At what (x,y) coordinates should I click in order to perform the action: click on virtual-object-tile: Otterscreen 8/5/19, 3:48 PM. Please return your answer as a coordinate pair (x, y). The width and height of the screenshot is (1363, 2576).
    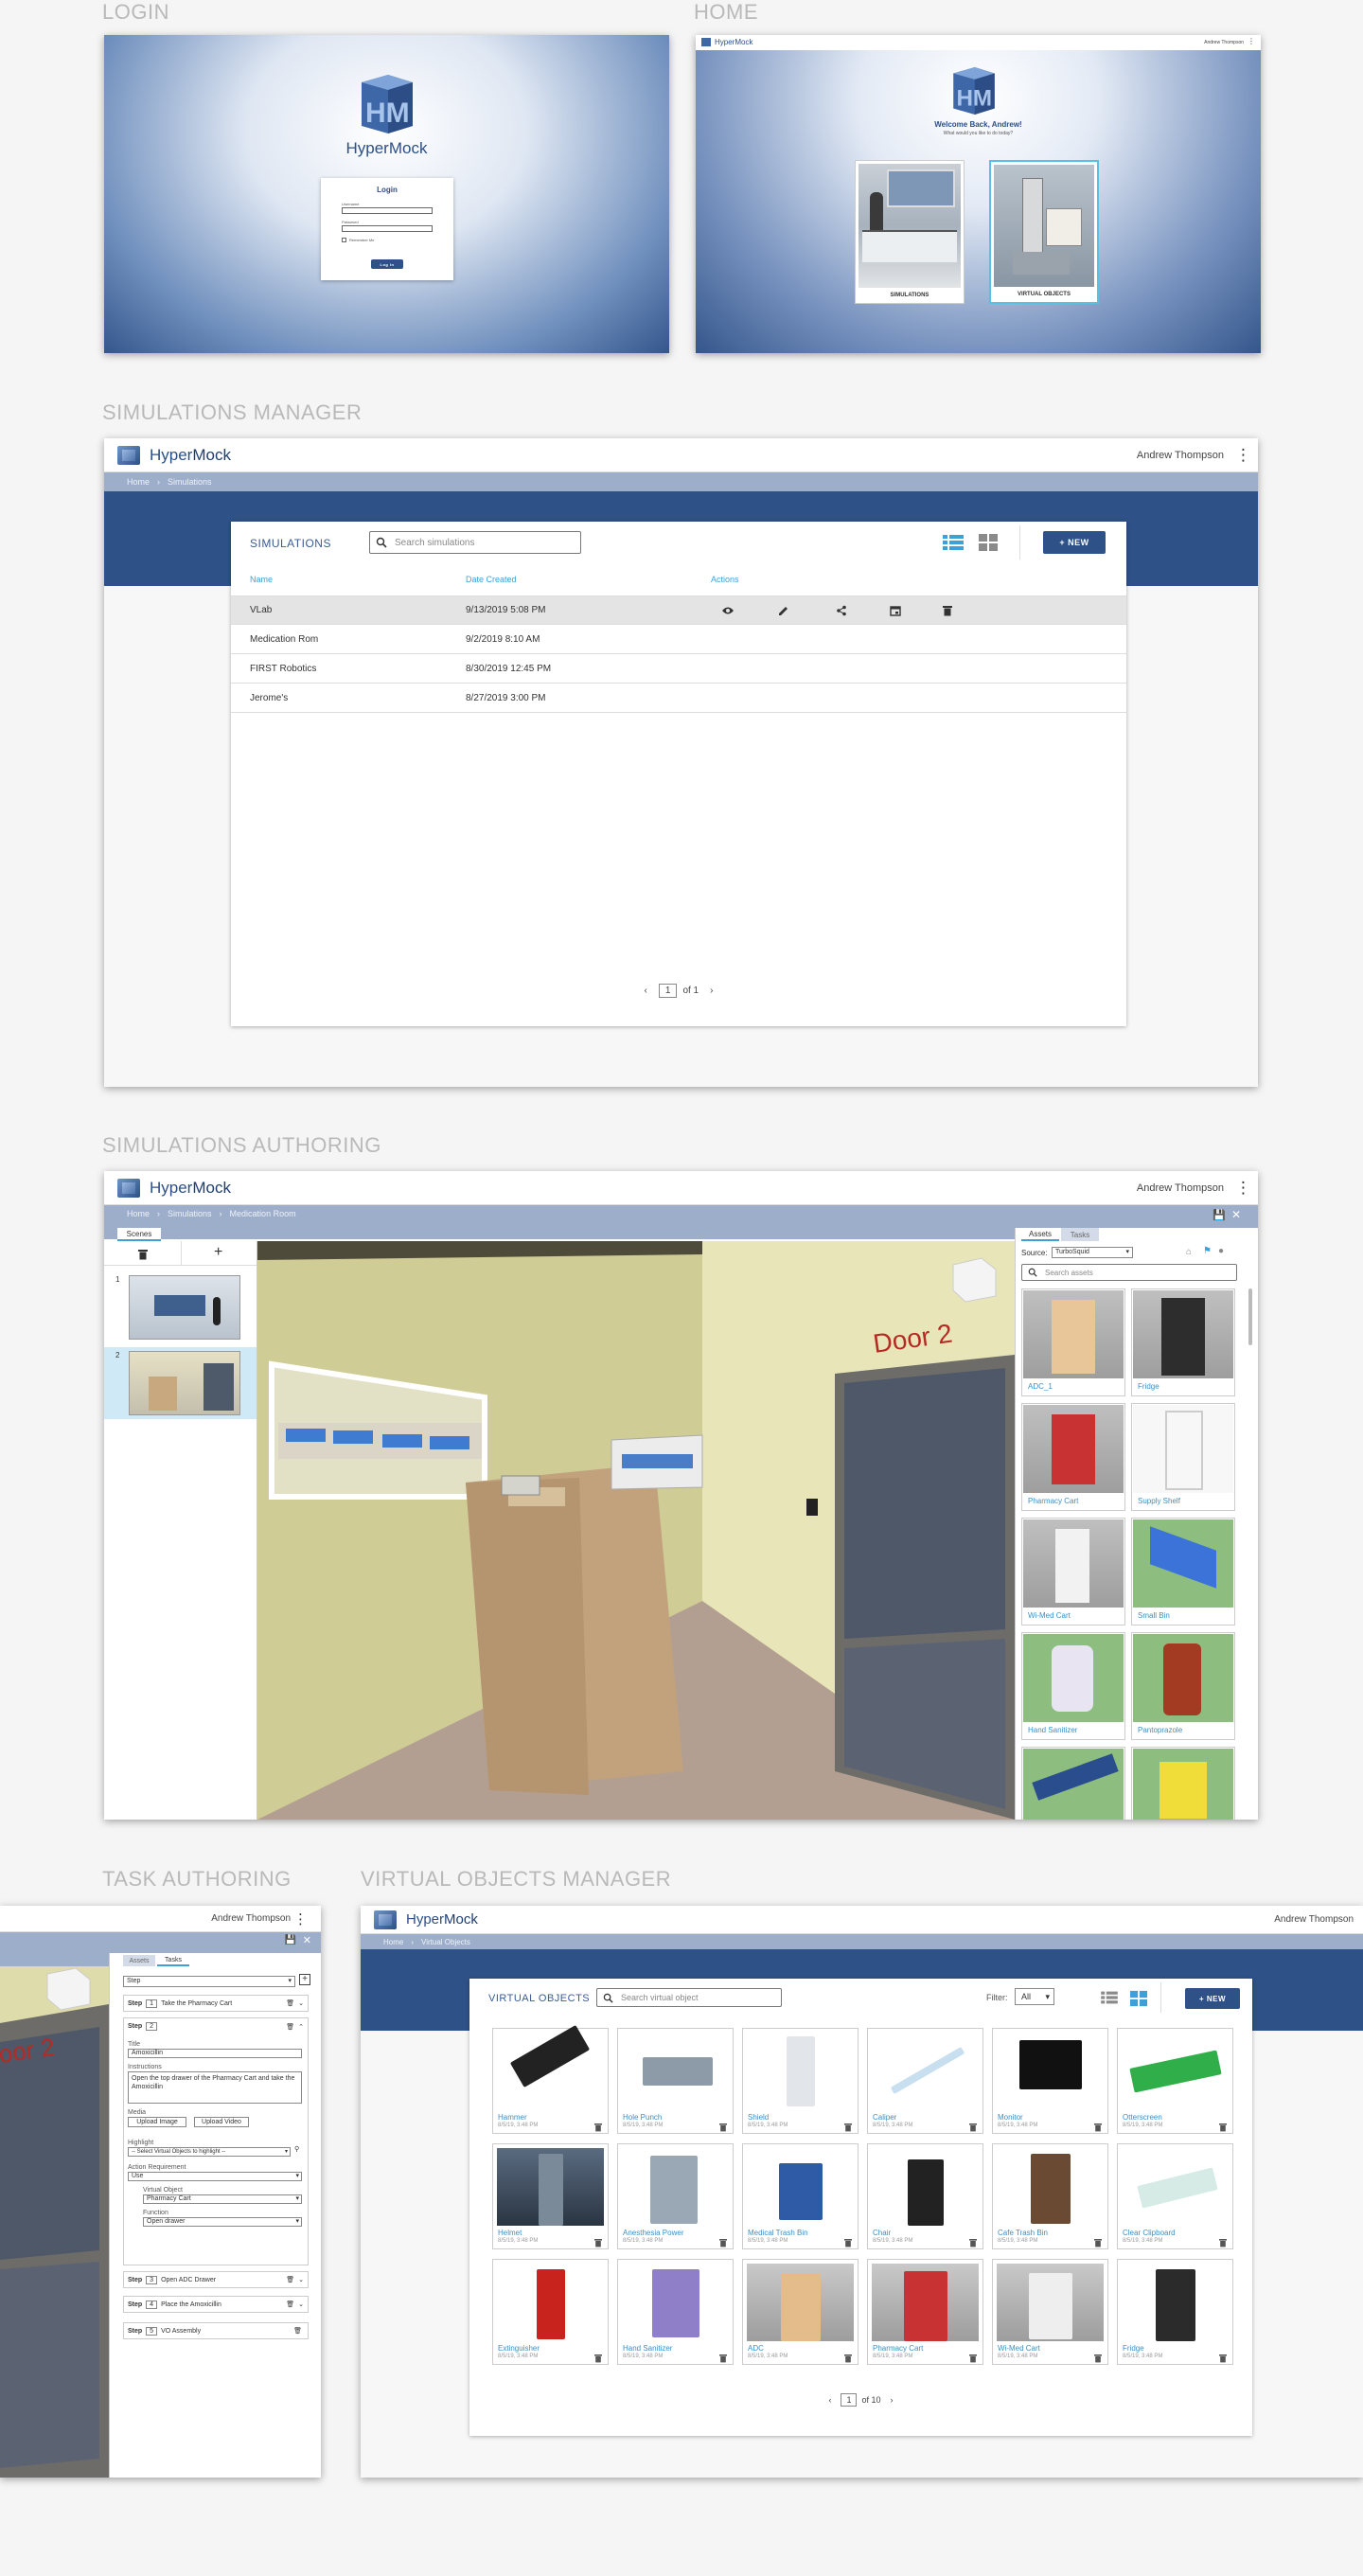
    Looking at the image, I should click on (1175, 2081).